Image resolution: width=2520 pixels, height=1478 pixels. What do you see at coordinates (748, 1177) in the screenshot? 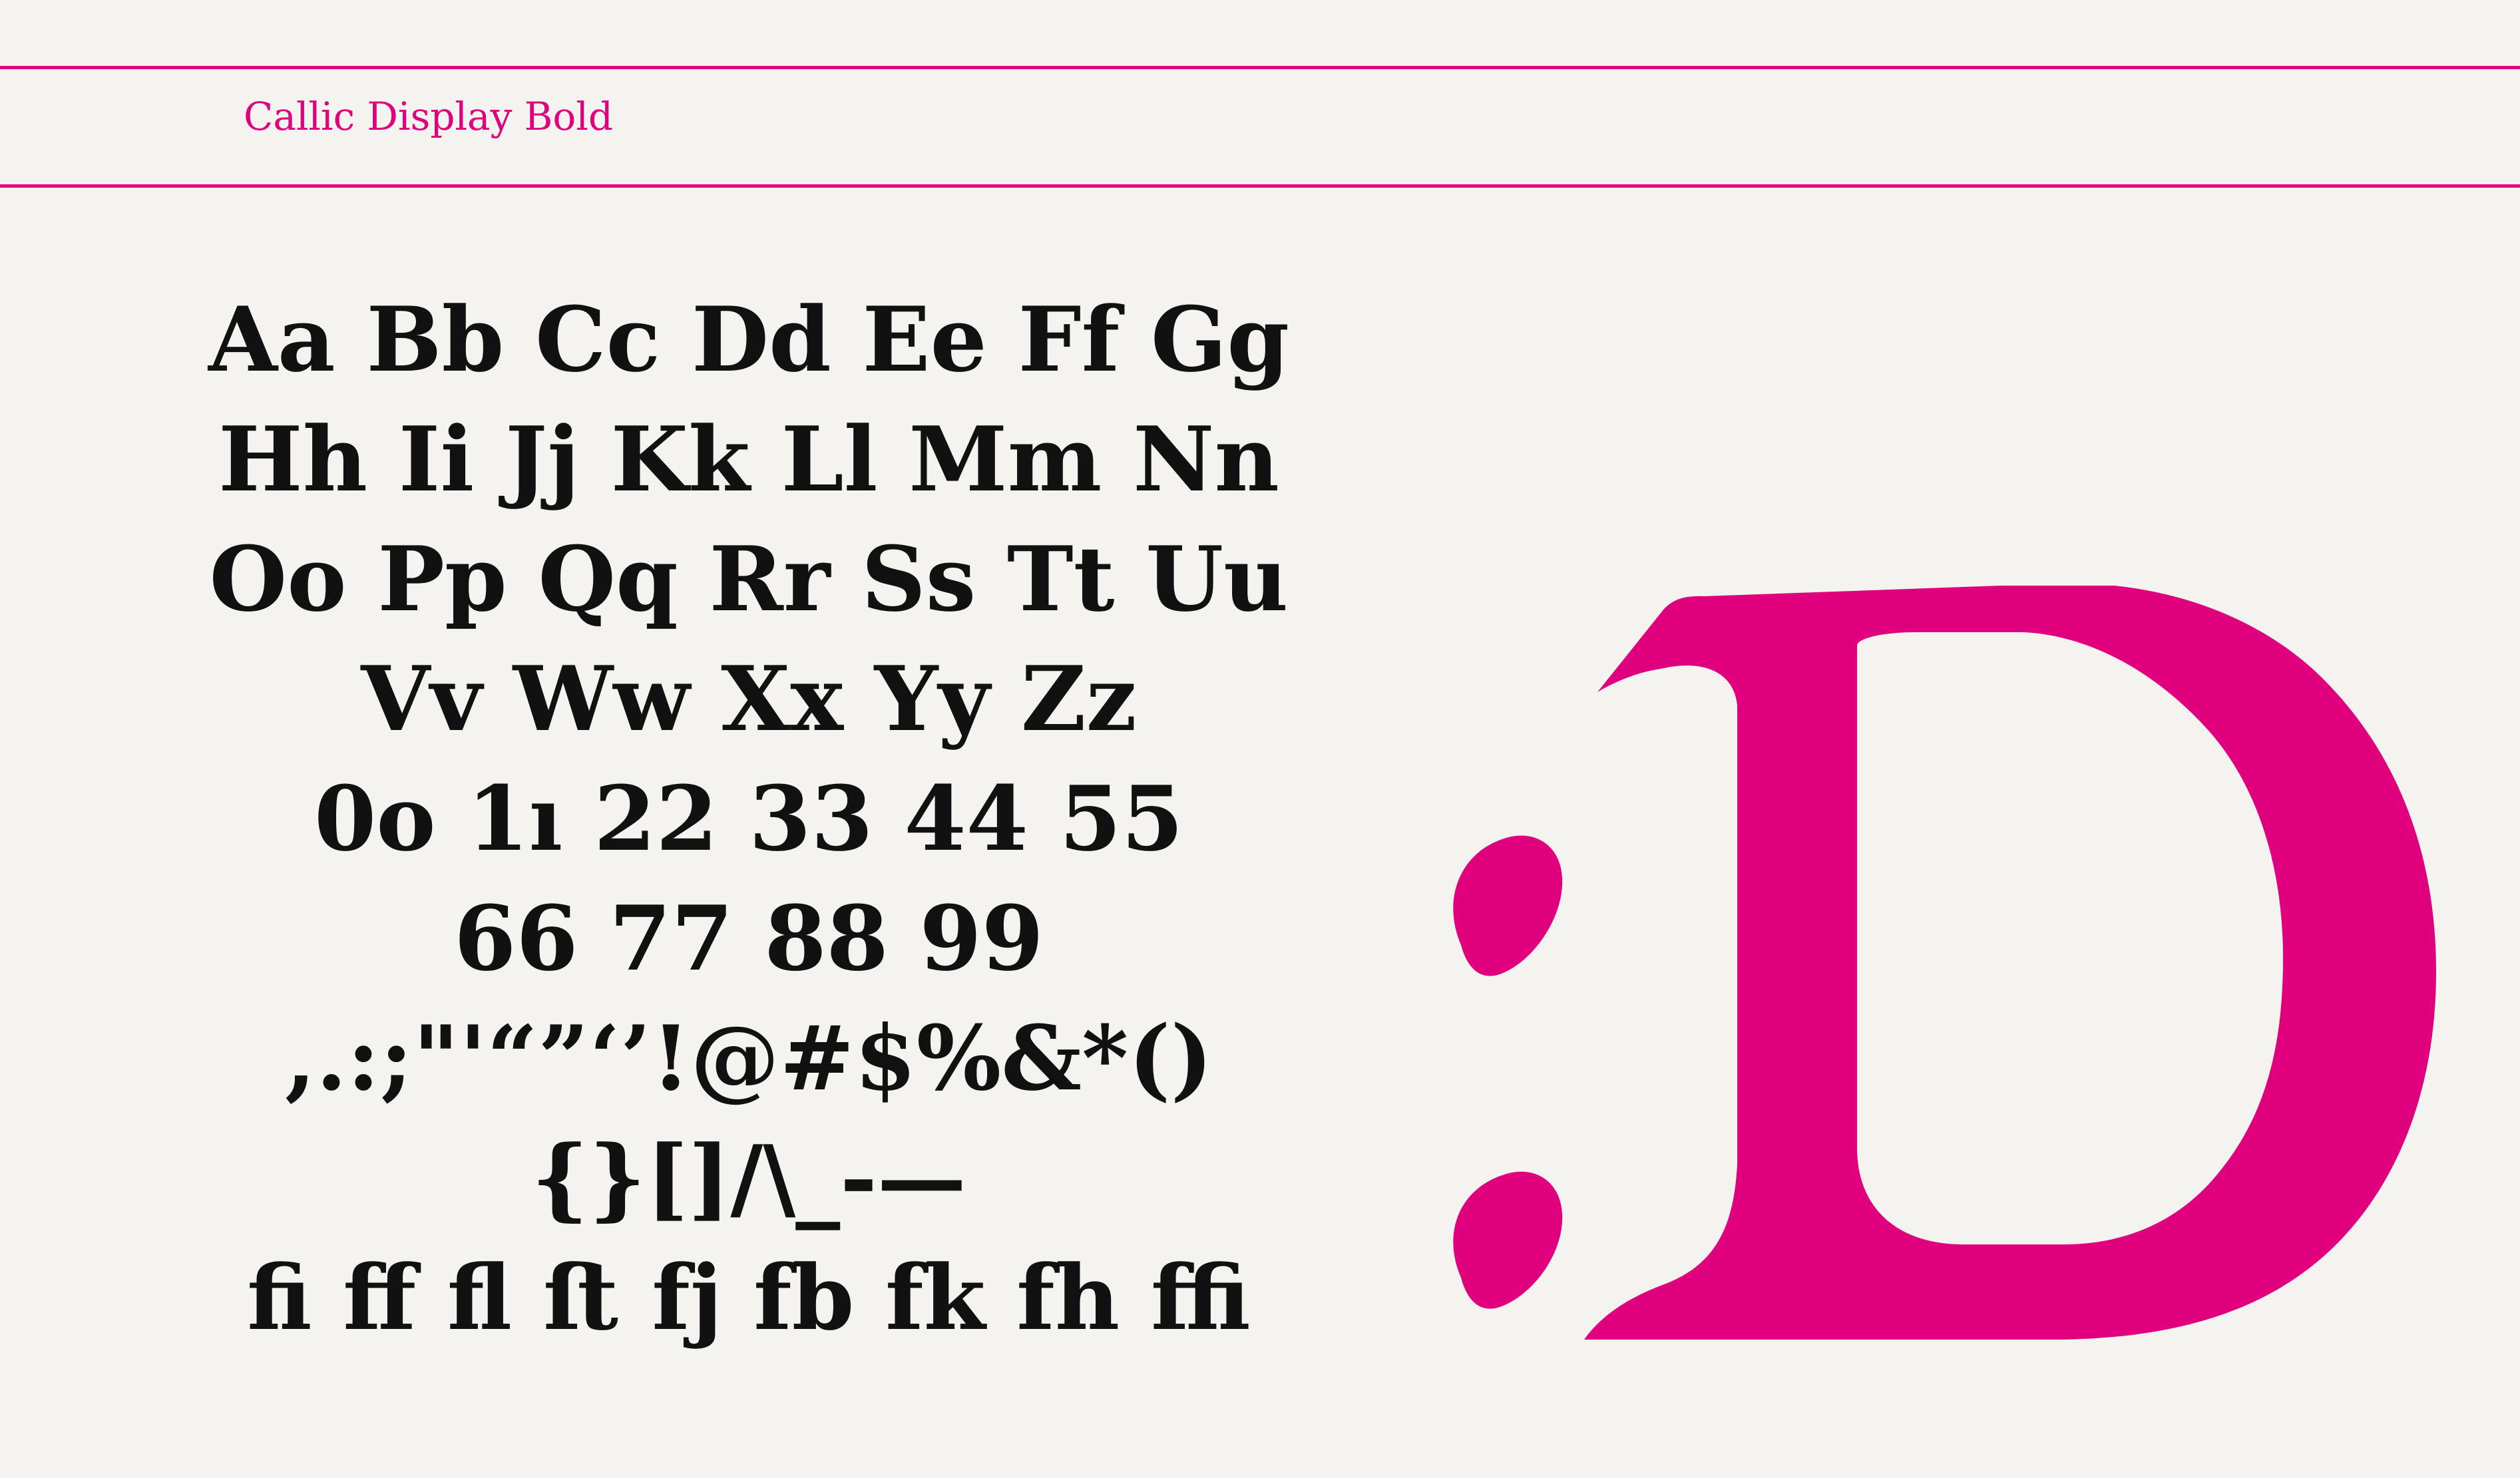
I see `specimen-line-brackets-dashes: {}[]/\_-—` at bounding box center [748, 1177].